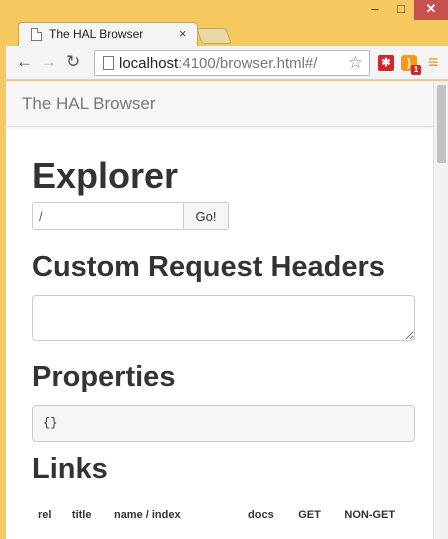 Image resolution: width=448 pixels, height=539 pixels. Describe the element at coordinates (206, 216) in the screenshot. I see `go-button: Go!` at that location.